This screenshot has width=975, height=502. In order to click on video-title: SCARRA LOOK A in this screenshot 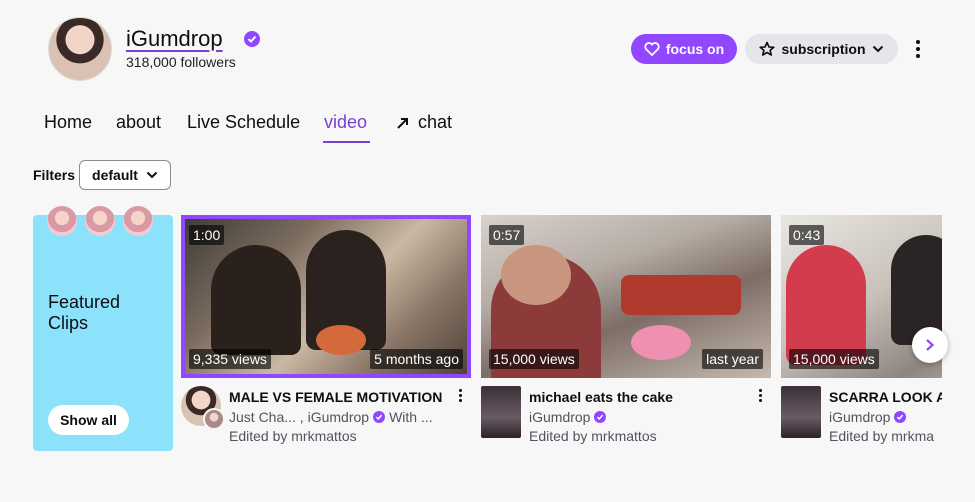, I will do `click(885, 397)`.